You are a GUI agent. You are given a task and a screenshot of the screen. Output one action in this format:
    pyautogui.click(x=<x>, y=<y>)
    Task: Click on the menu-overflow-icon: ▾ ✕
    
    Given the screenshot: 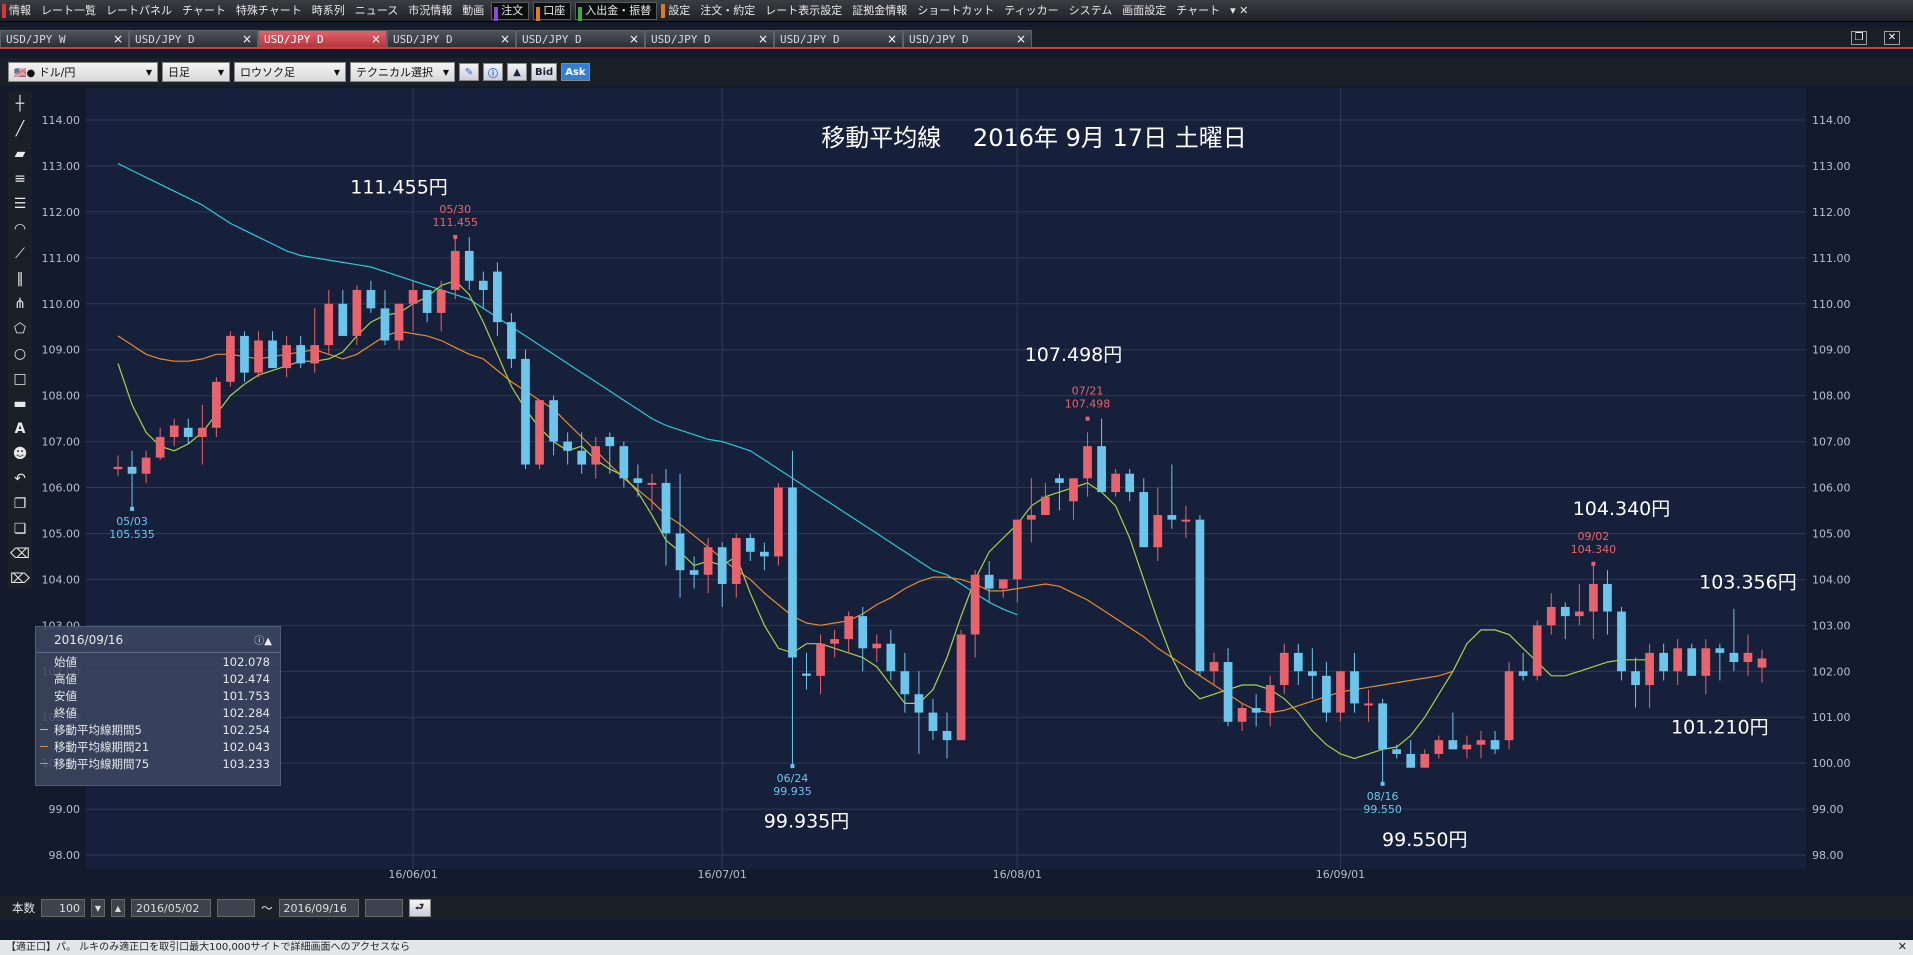 What is the action you would take?
    pyautogui.click(x=1239, y=11)
    